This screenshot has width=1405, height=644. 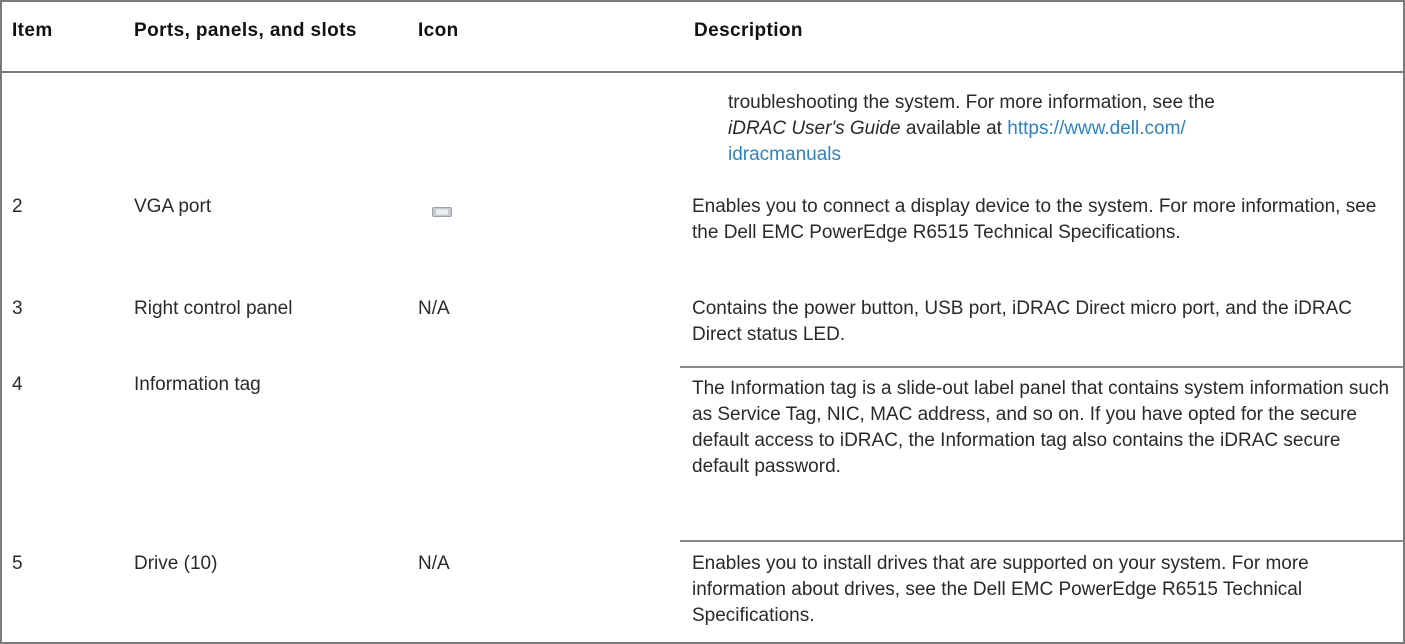 What do you see at coordinates (1, 322) in the screenshot?
I see `table-left-border` at bounding box center [1, 322].